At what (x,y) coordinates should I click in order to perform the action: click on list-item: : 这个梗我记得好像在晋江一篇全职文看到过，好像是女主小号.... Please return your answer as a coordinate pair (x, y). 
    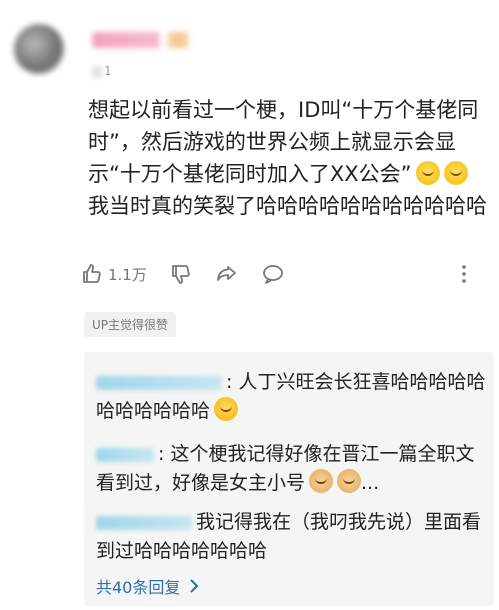
    Looking at the image, I should click on (292, 469).